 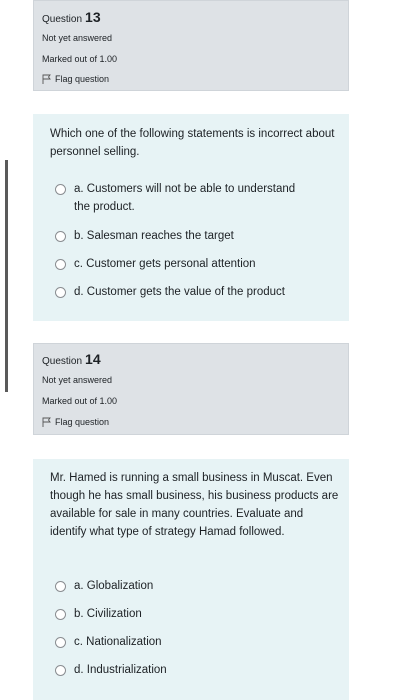 I want to click on answer-option-label: c. Nationalization, so click(x=118, y=642).